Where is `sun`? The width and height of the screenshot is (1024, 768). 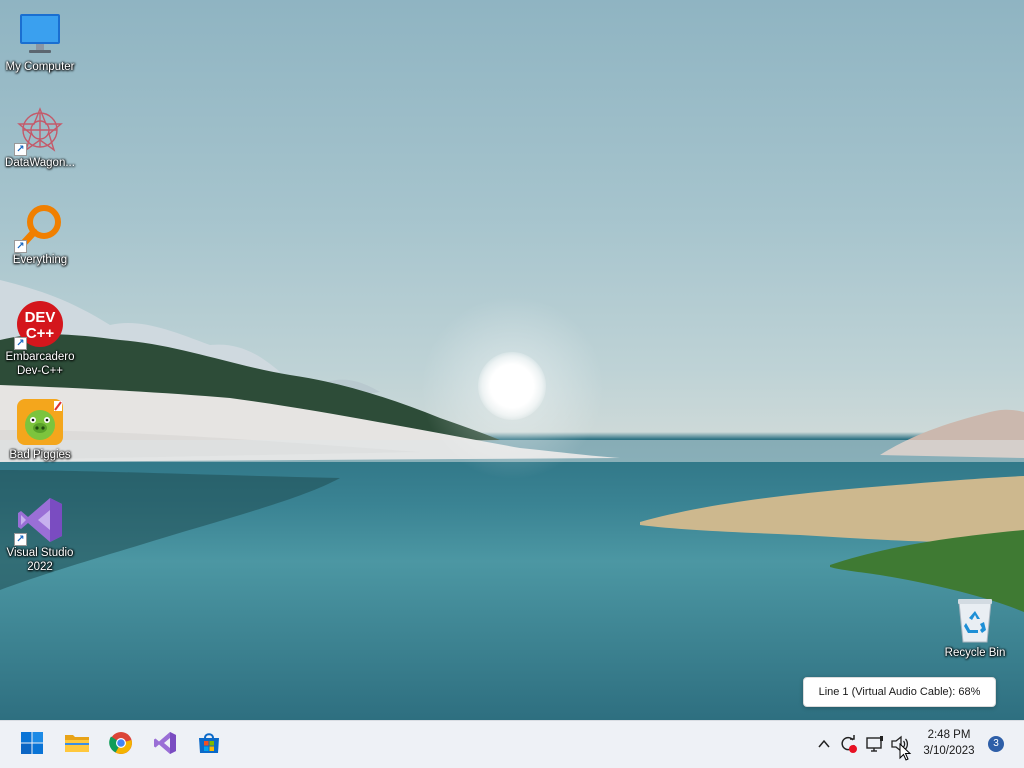
sun is located at coordinates (512, 386).